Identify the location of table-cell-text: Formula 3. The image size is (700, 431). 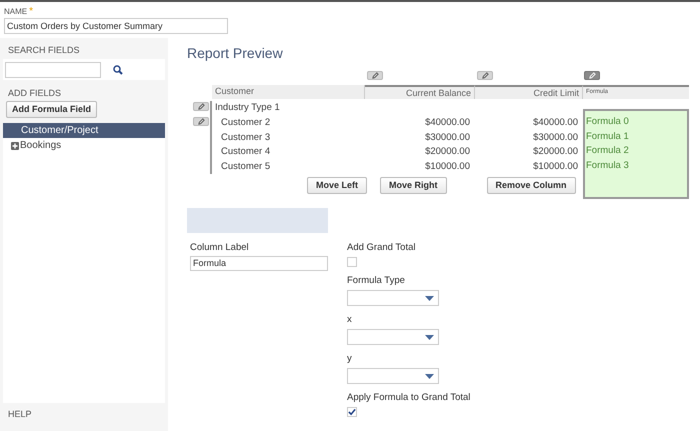
(607, 166).